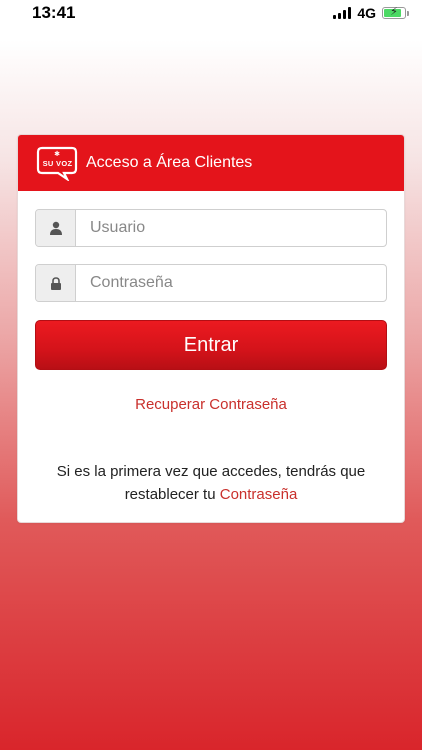 The height and width of the screenshot is (750, 422). Describe the element at coordinates (56, 283) in the screenshot. I see `lock-icon` at that location.